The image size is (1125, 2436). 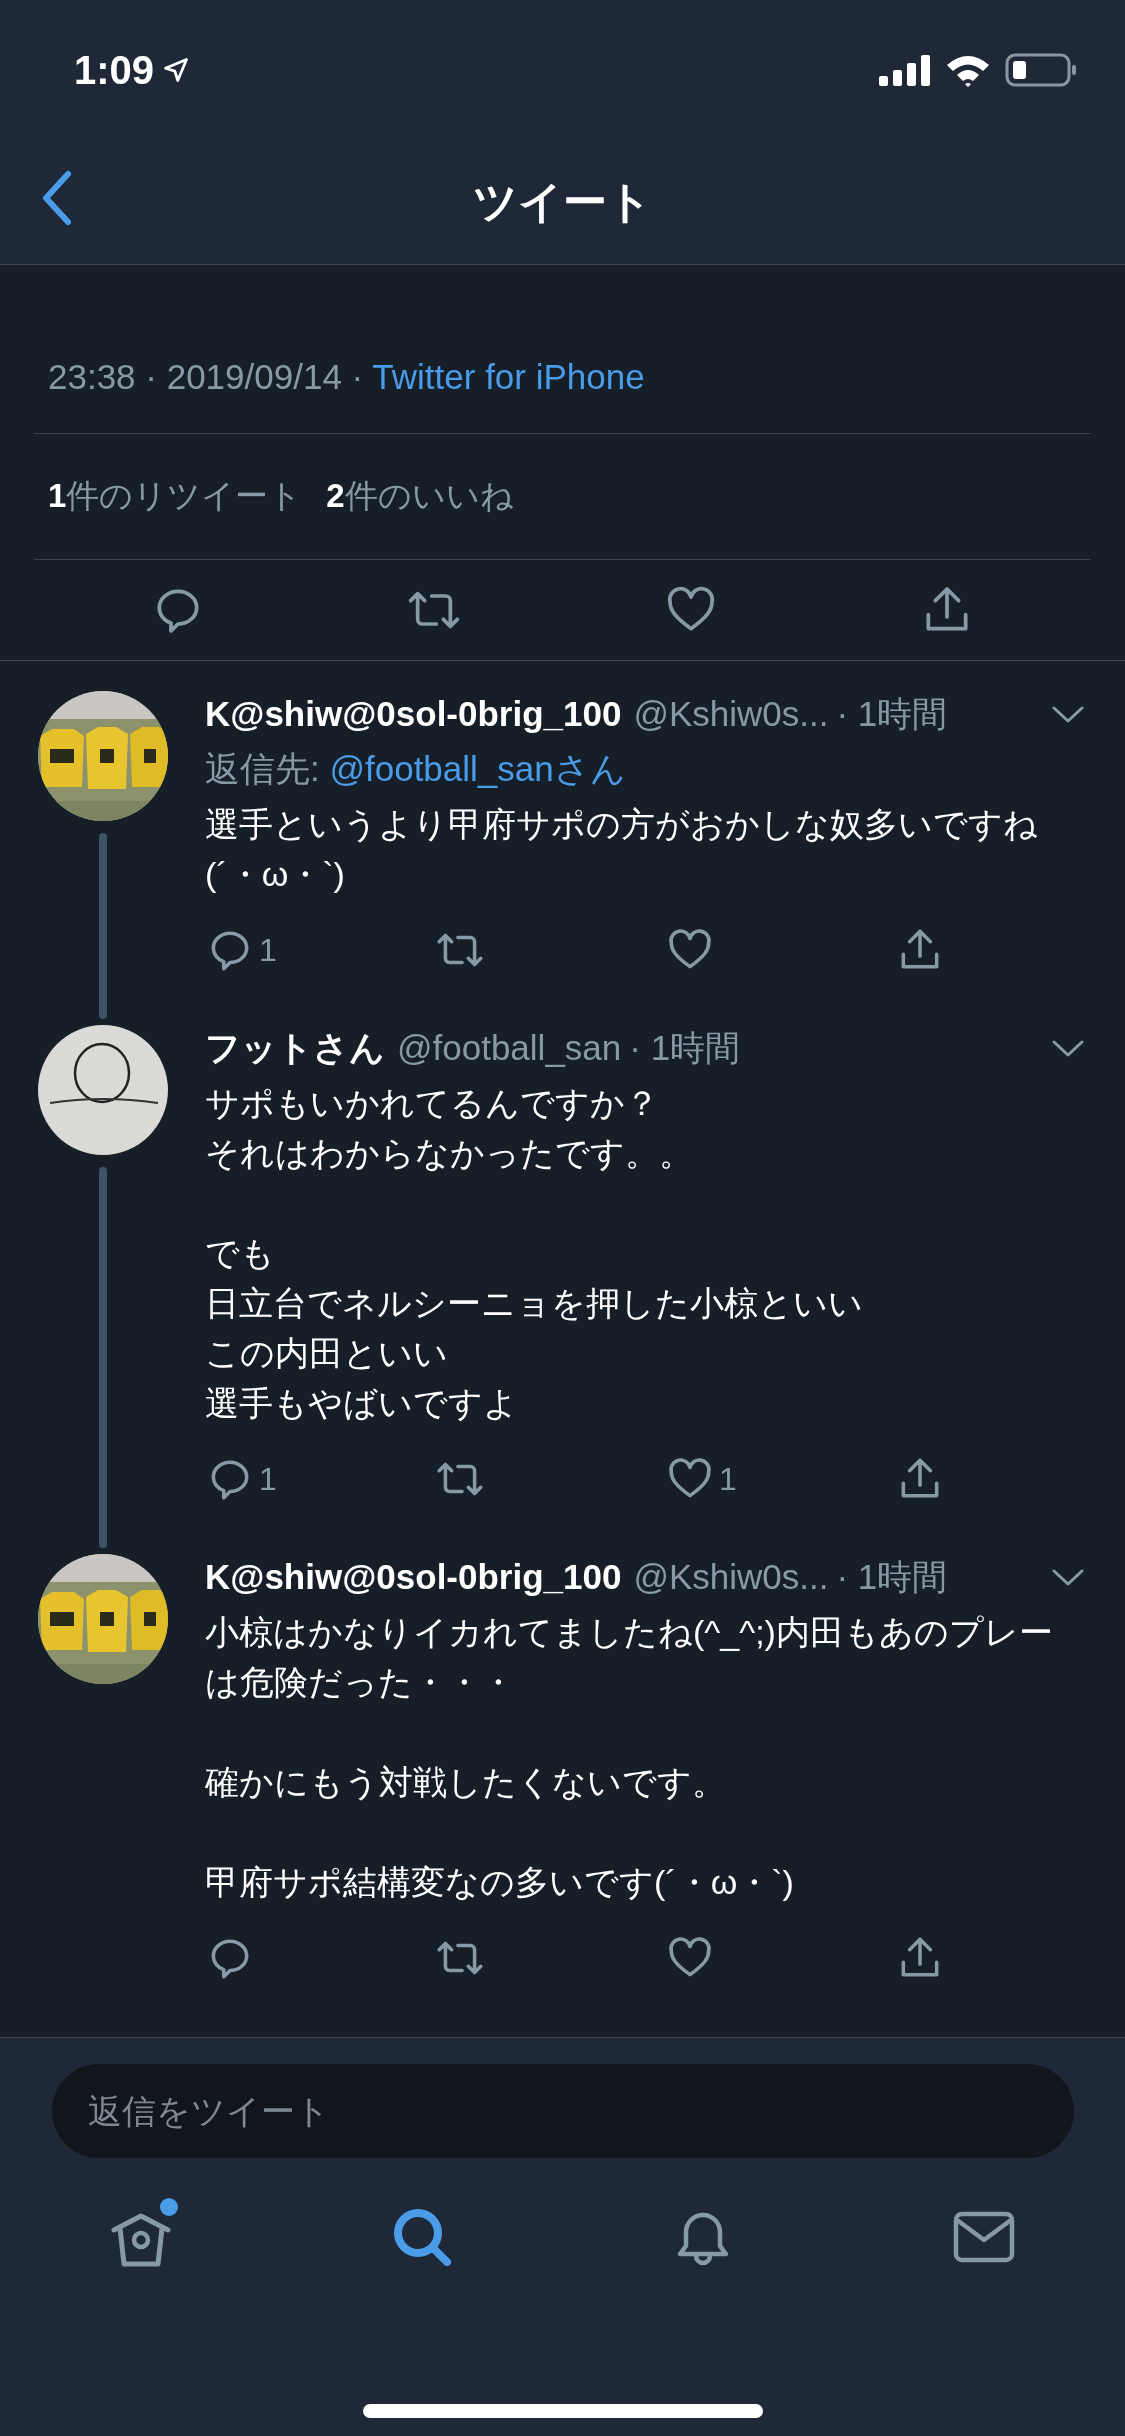 What do you see at coordinates (500, 1882) in the screenshot?
I see `reply-text: 甲府サポ結構変なの多いです(´・ω・`)` at bounding box center [500, 1882].